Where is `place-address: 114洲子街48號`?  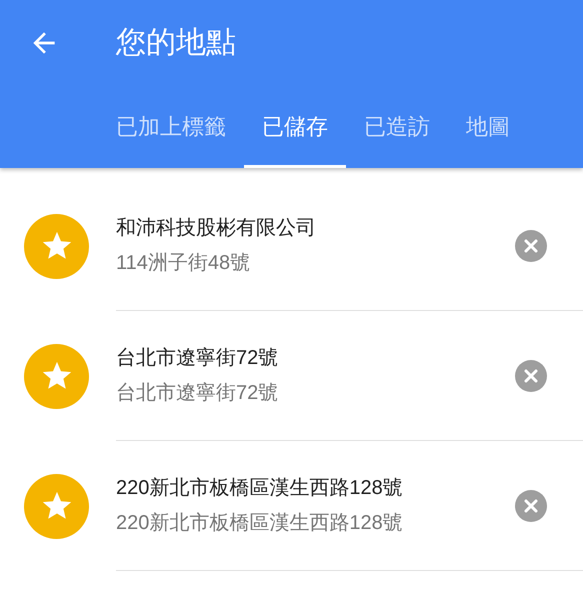
place-address: 114洲子街48號 is located at coordinates (184, 263).